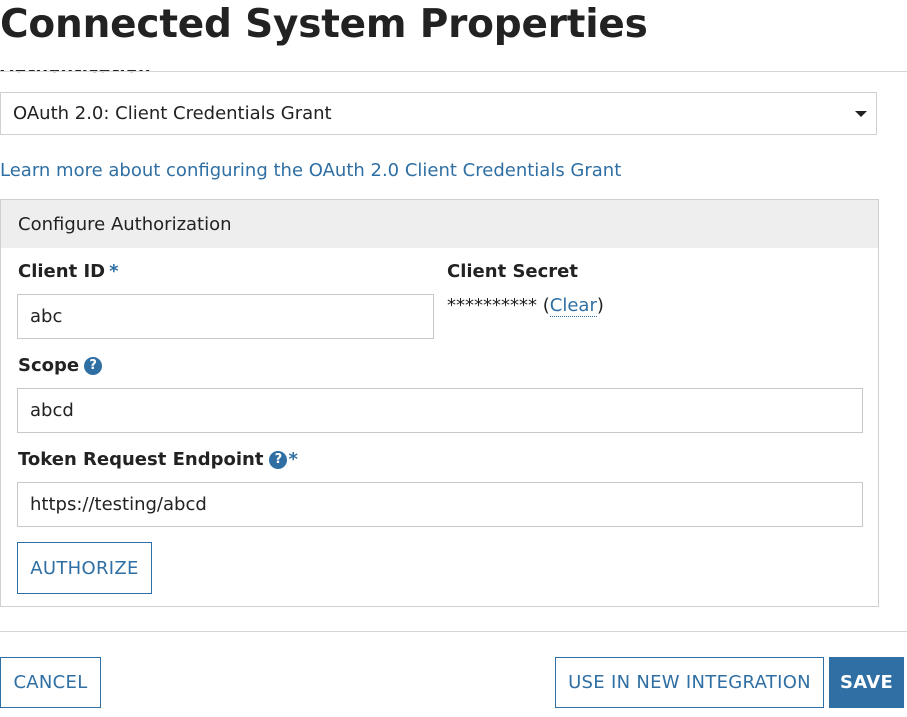  I want to click on scope-input, so click(440, 410).